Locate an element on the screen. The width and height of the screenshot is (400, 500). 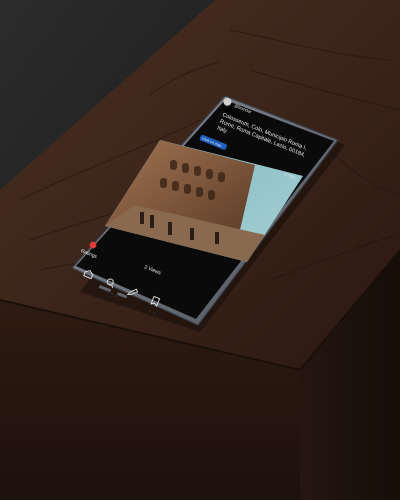
map-chip: View on map is located at coordinates (213, 142).